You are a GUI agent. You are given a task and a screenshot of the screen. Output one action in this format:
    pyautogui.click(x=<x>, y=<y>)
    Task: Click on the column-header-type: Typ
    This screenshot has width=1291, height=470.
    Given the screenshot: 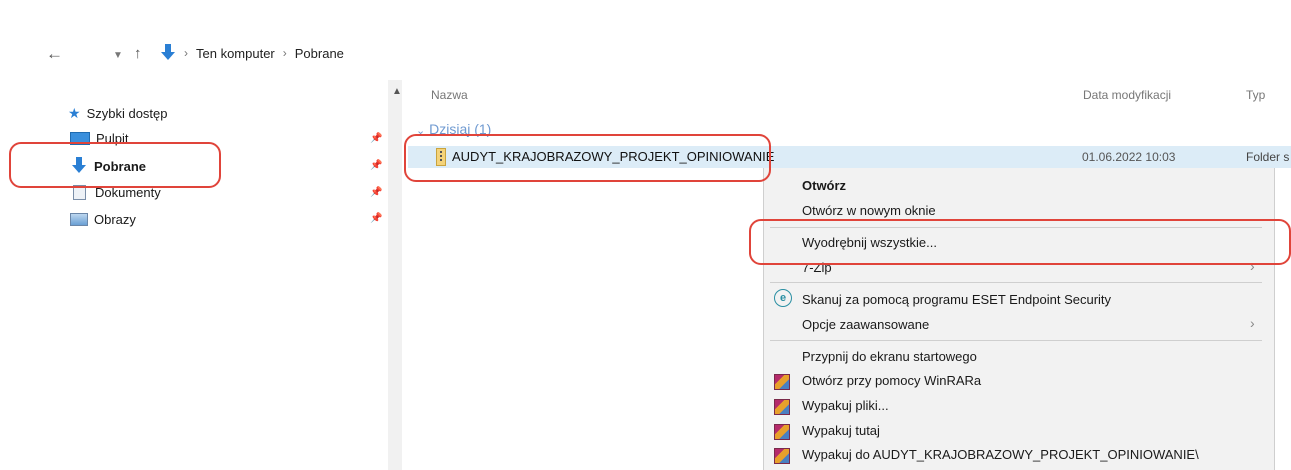 What is the action you would take?
    pyautogui.click(x=1255, y=95)
    